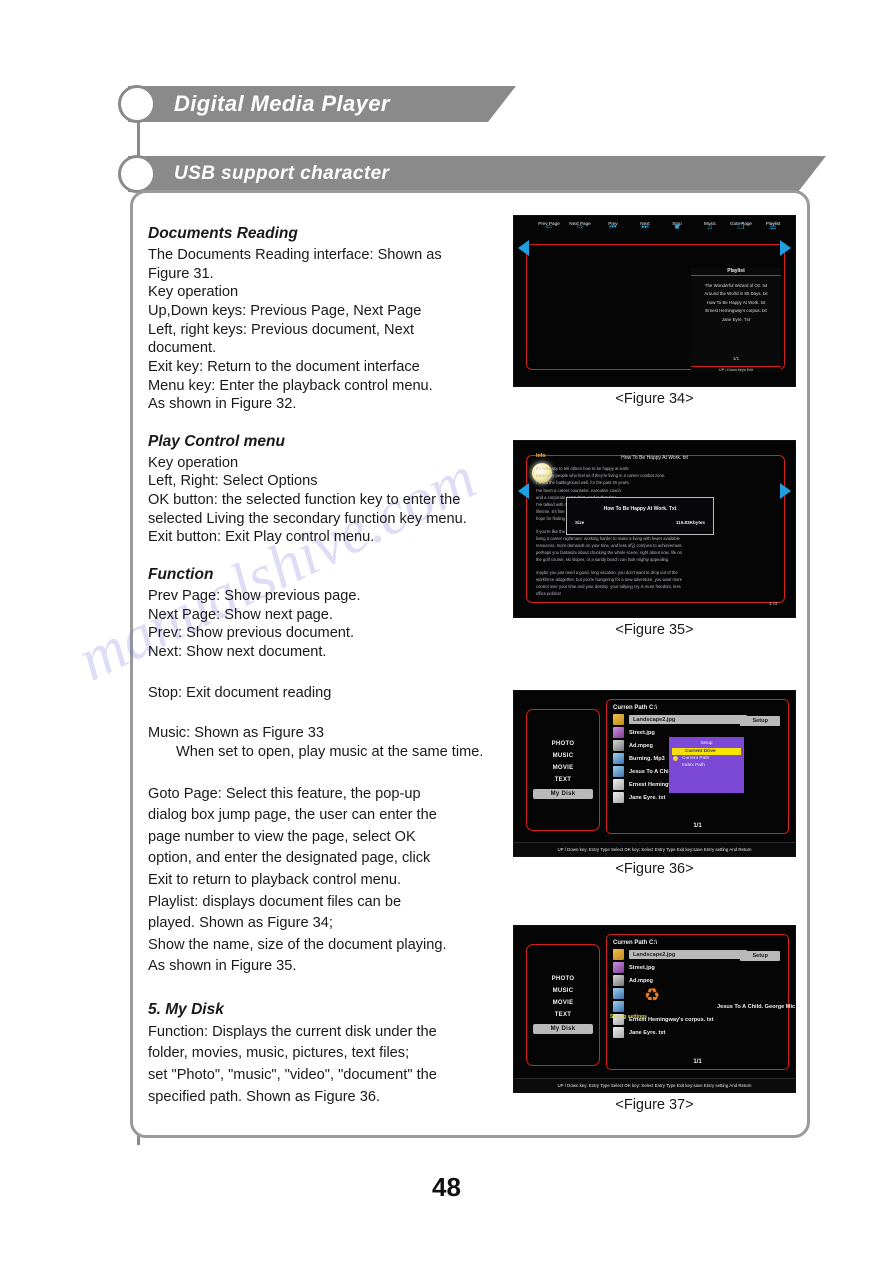 The height and width of the screenshot is (1263, 893). Describe the element at coordinates (642, 732) in the screenshot. I see `file-name: Street.jpg` at that location.